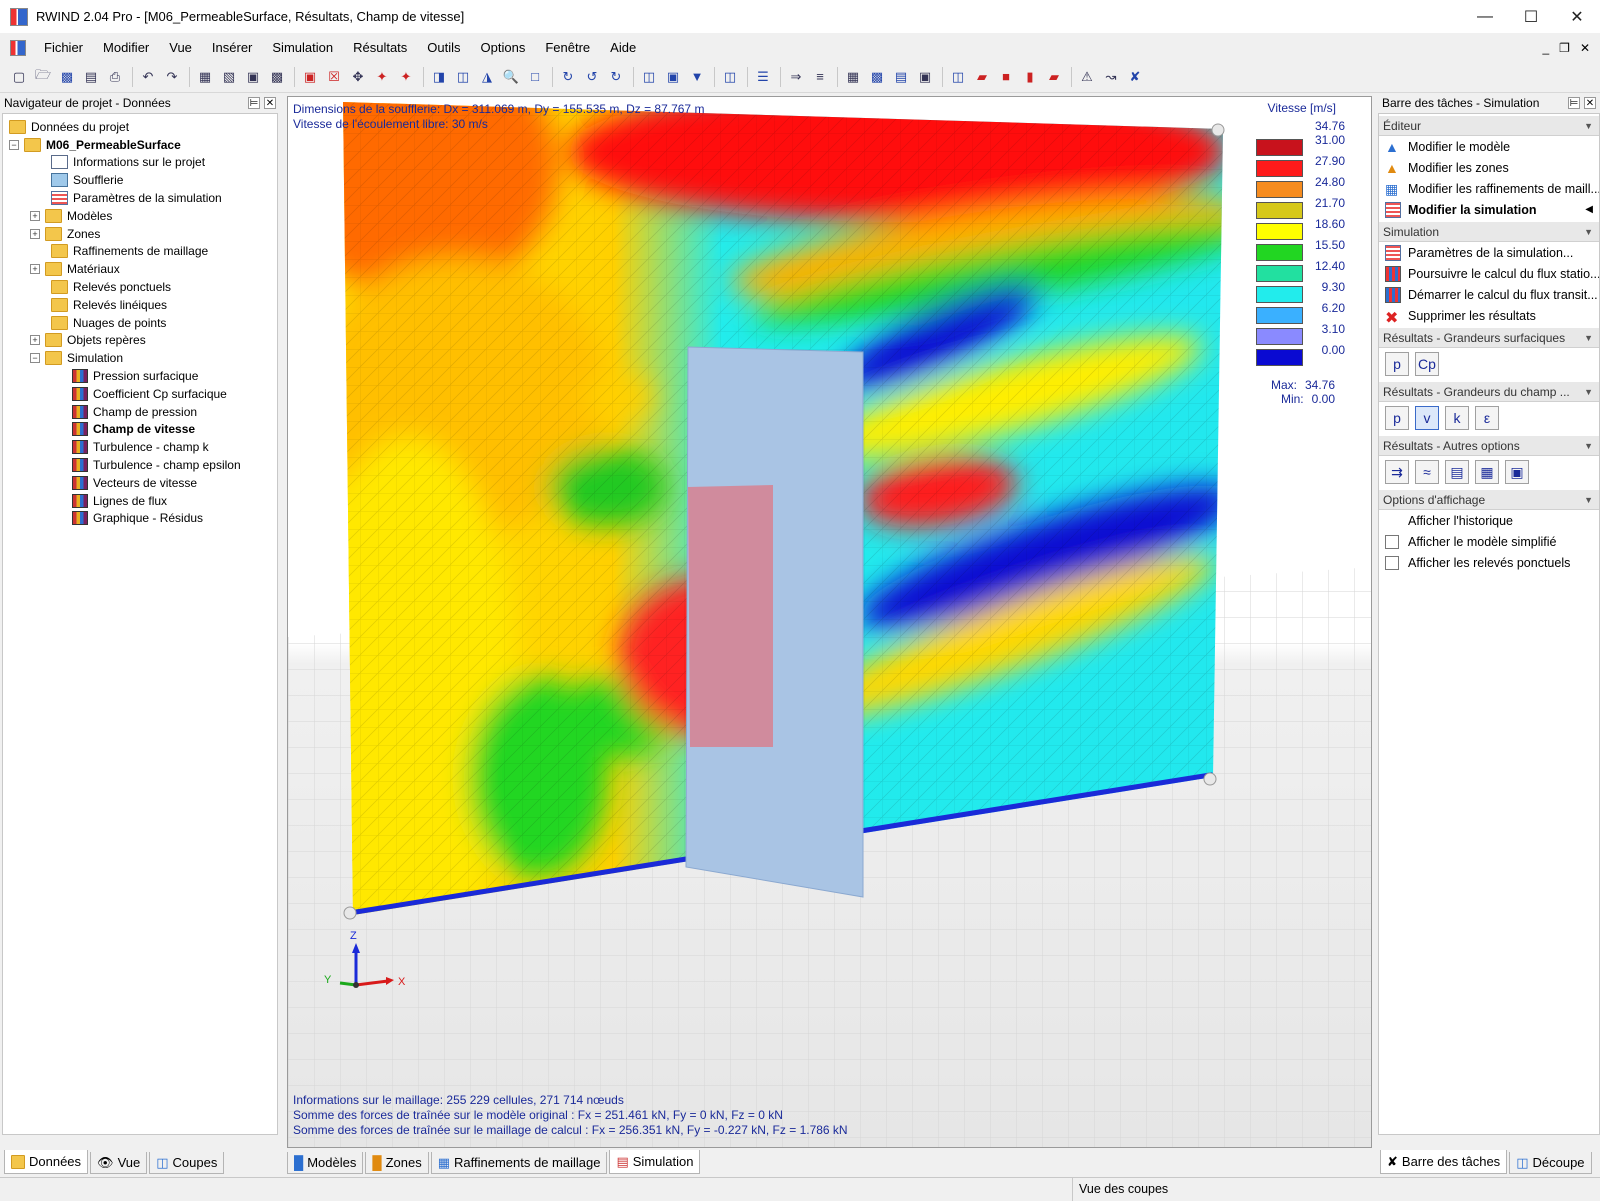 The width and height of the screenshot is (1600, 1201). What do you see at coordinates (697, 77) in the screenshot?
I see `section-icon: ▼` at bounding box center [697, 77].